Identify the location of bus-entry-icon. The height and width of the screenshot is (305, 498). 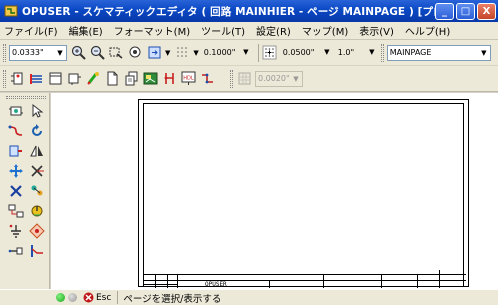
(37, 251).